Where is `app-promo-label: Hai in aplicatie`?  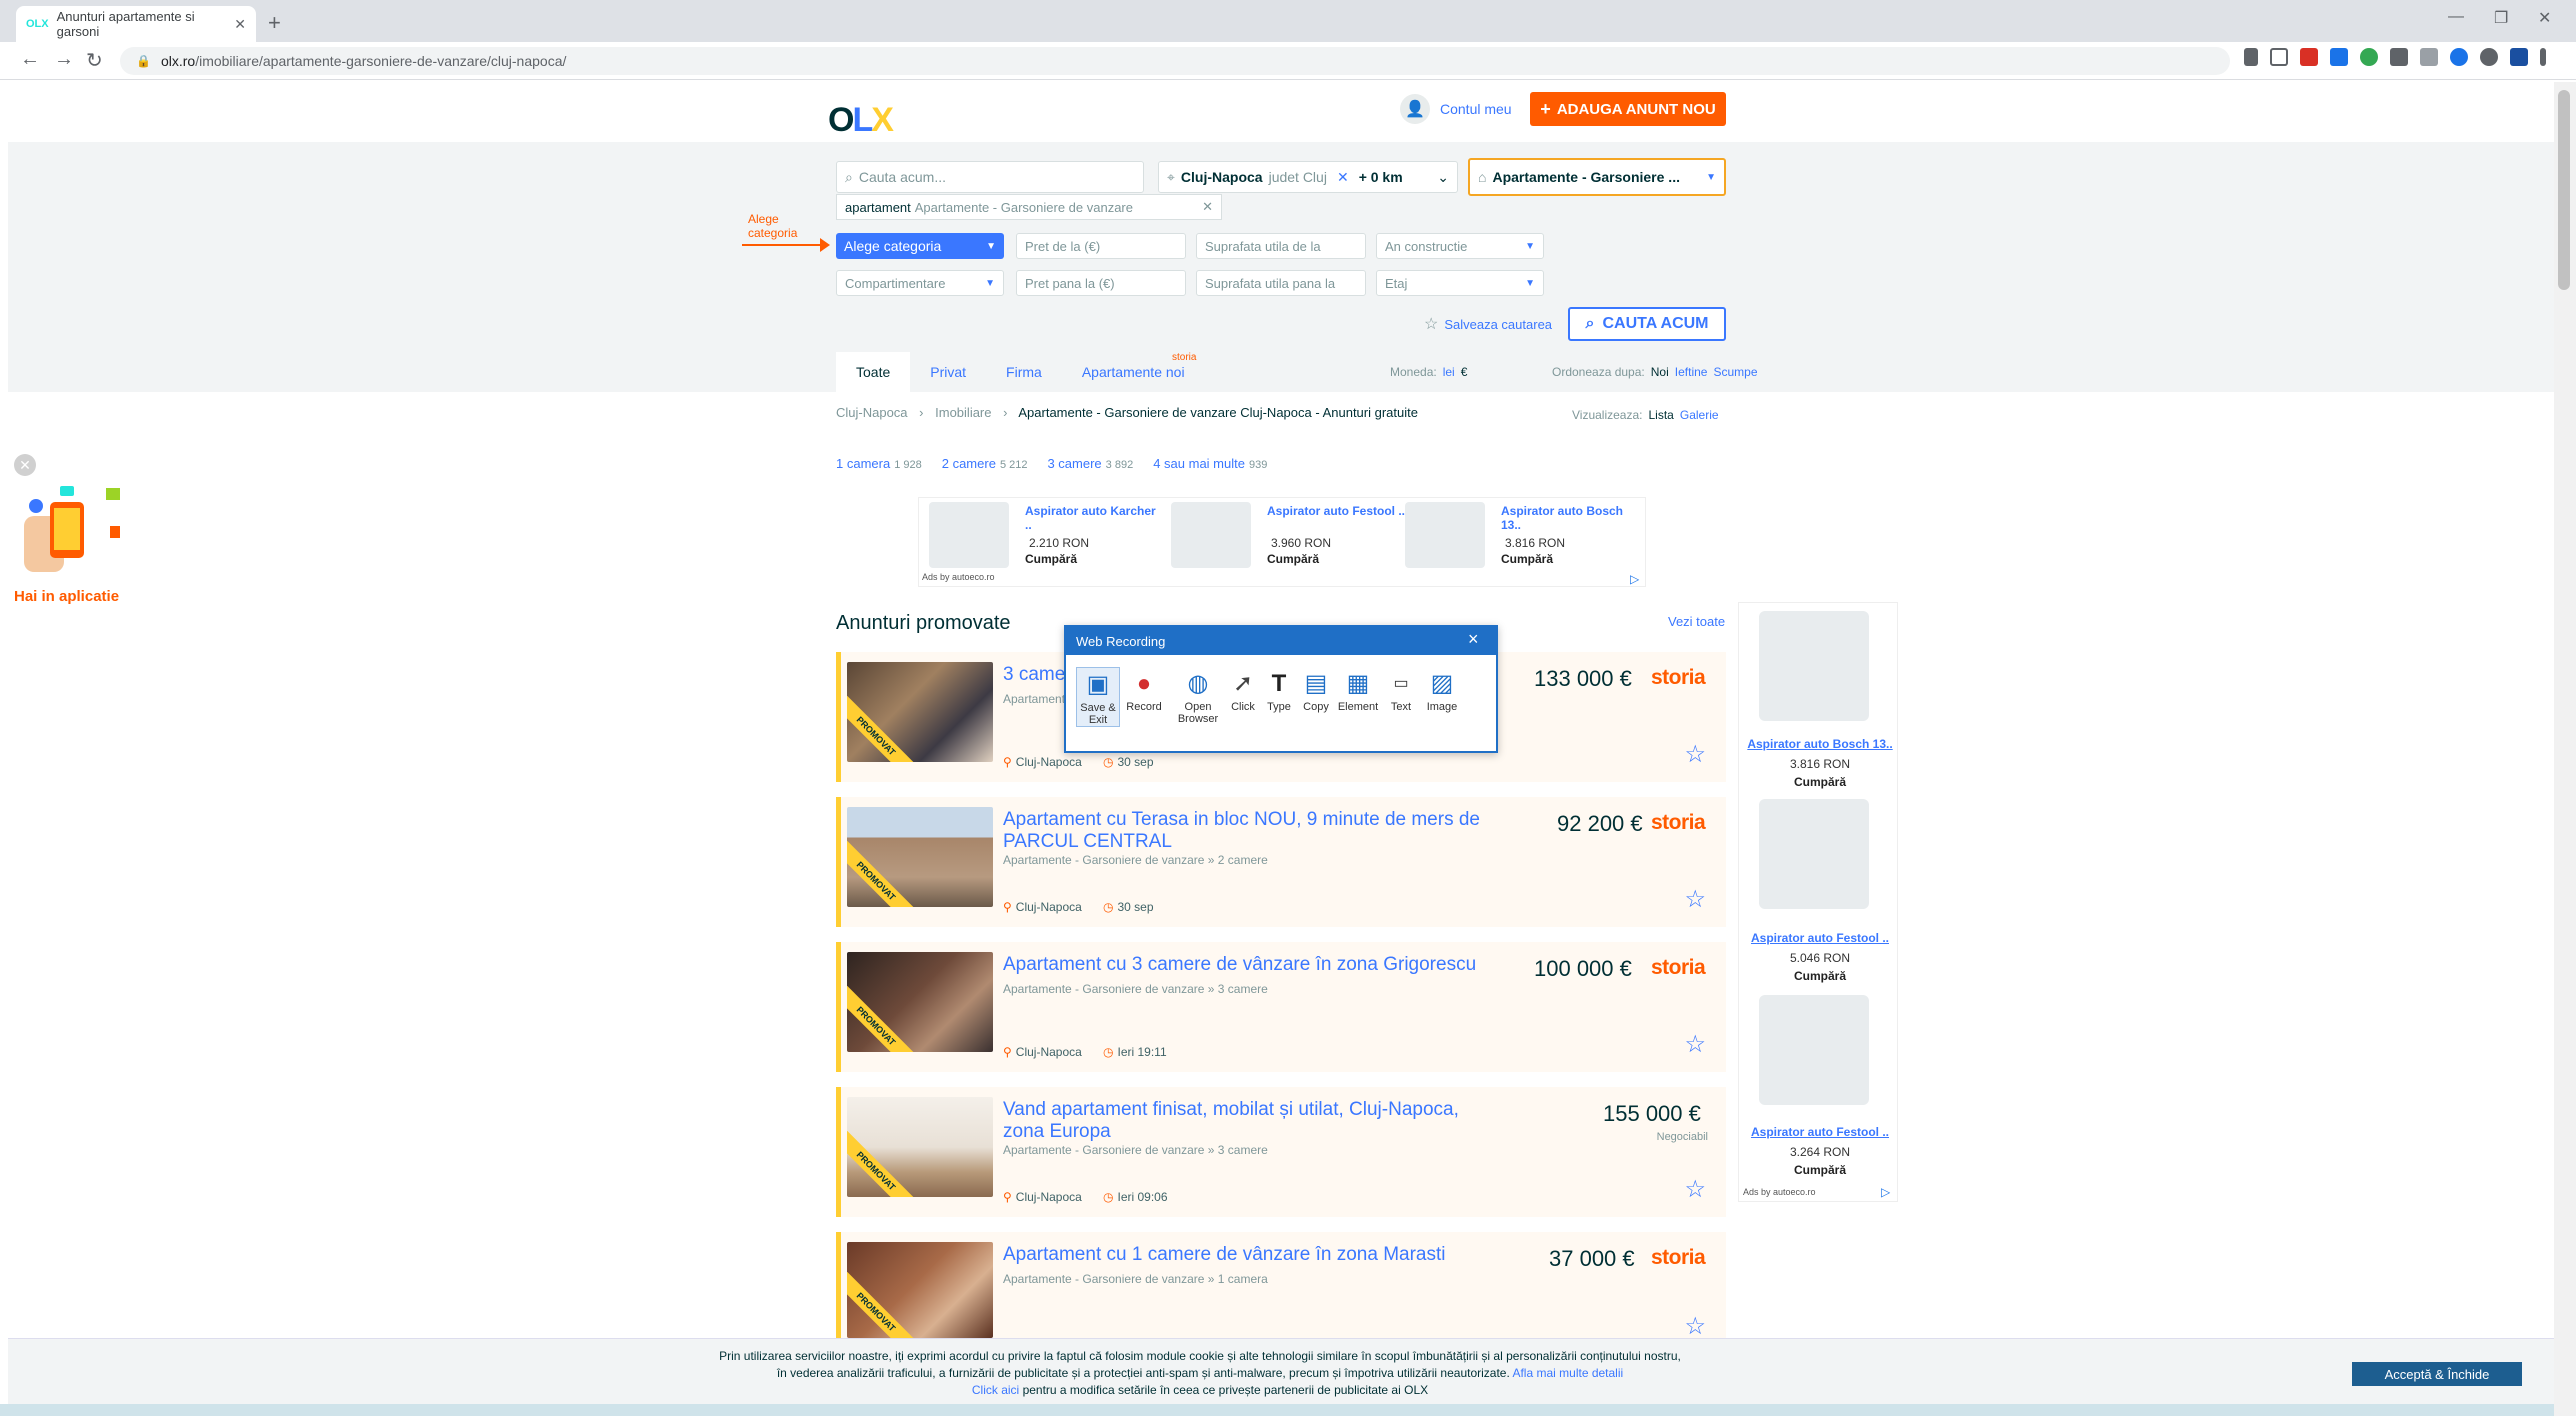 app-promo-label: Hai in aplicatie is located at coordinates (66, 596).